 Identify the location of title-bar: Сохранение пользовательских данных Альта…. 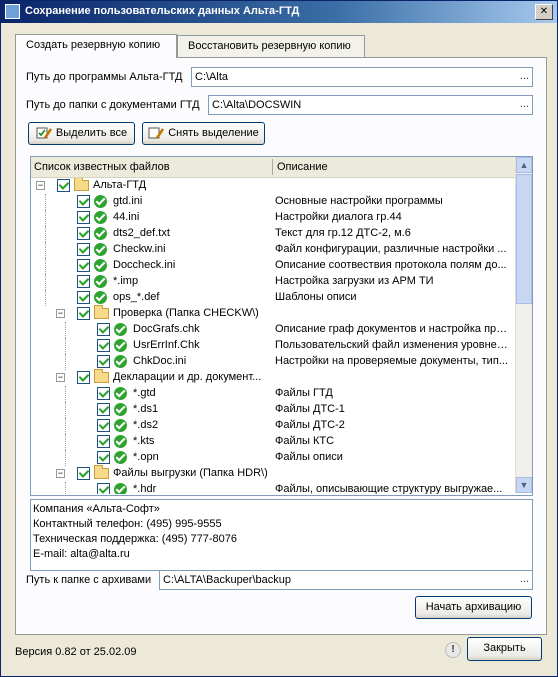
(279, 12).